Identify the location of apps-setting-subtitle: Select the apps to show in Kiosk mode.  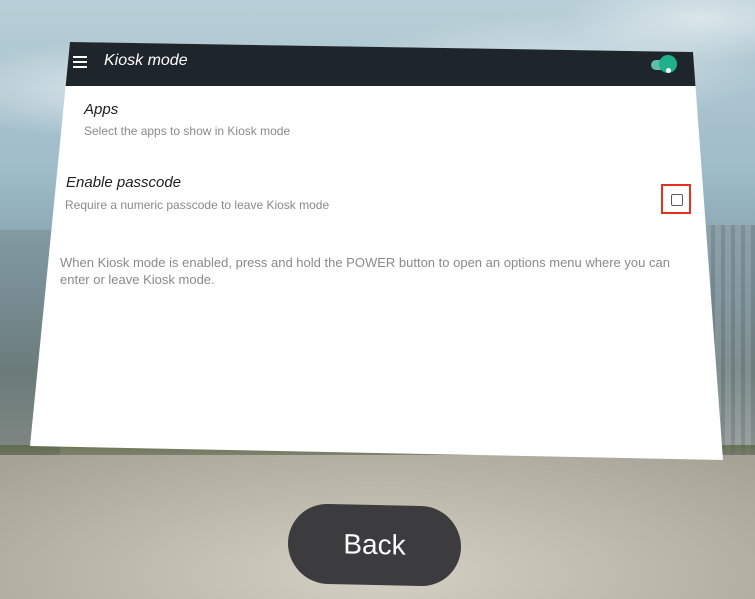
(187, 131).